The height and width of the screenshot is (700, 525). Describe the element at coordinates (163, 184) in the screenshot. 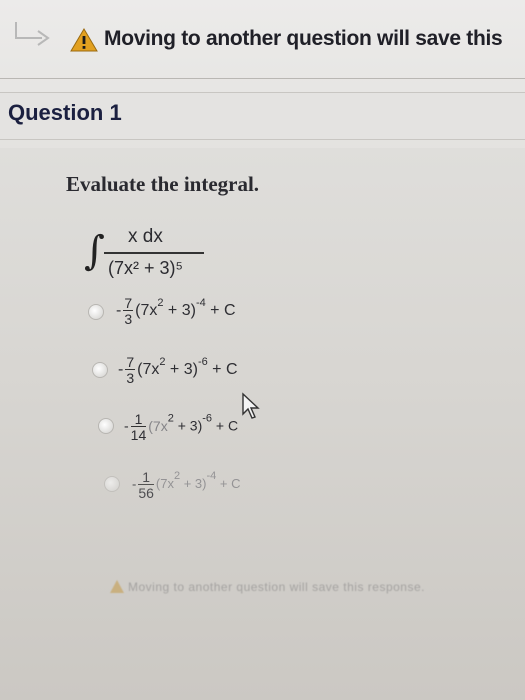

I see `question-prompt: Evaluate the integral.` at that location.